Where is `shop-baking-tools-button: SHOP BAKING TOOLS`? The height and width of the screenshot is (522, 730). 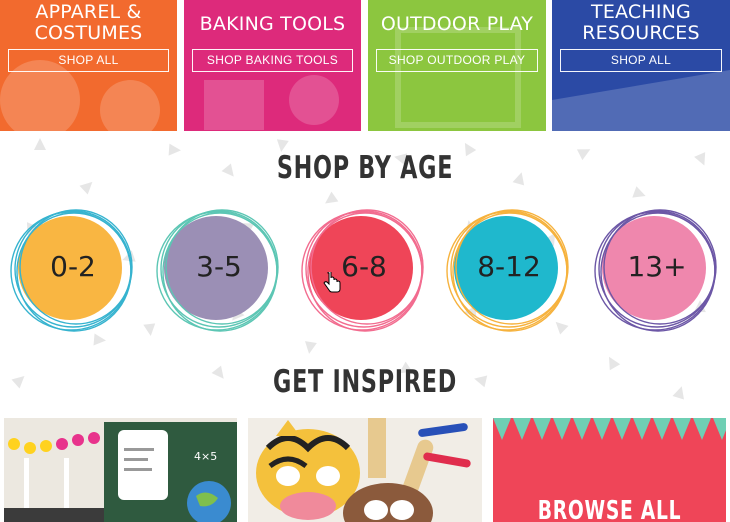 shop-baking-tools-button: SHOP BAKING TOOLS is located at coordinates (272, 60).